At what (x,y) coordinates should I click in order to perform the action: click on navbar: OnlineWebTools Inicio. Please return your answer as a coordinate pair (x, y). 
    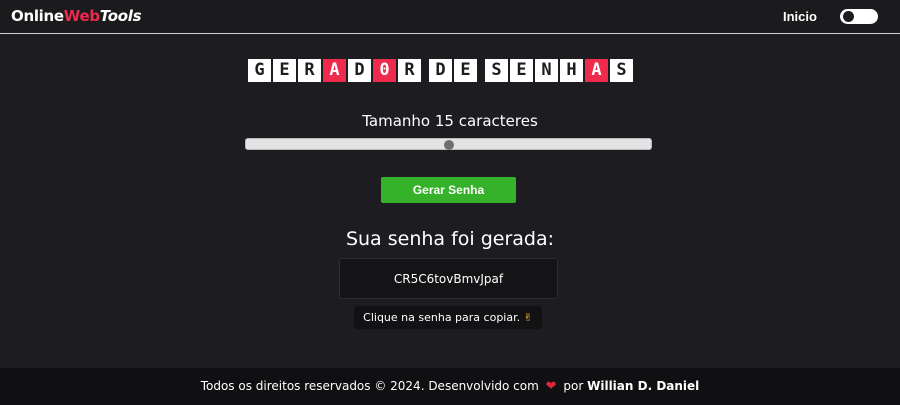
    Looking at the image, I should click on (450, 17).